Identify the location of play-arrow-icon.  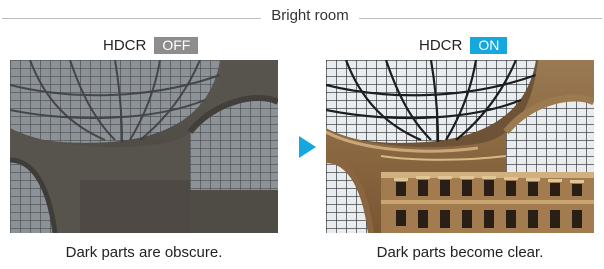
(307, 147).